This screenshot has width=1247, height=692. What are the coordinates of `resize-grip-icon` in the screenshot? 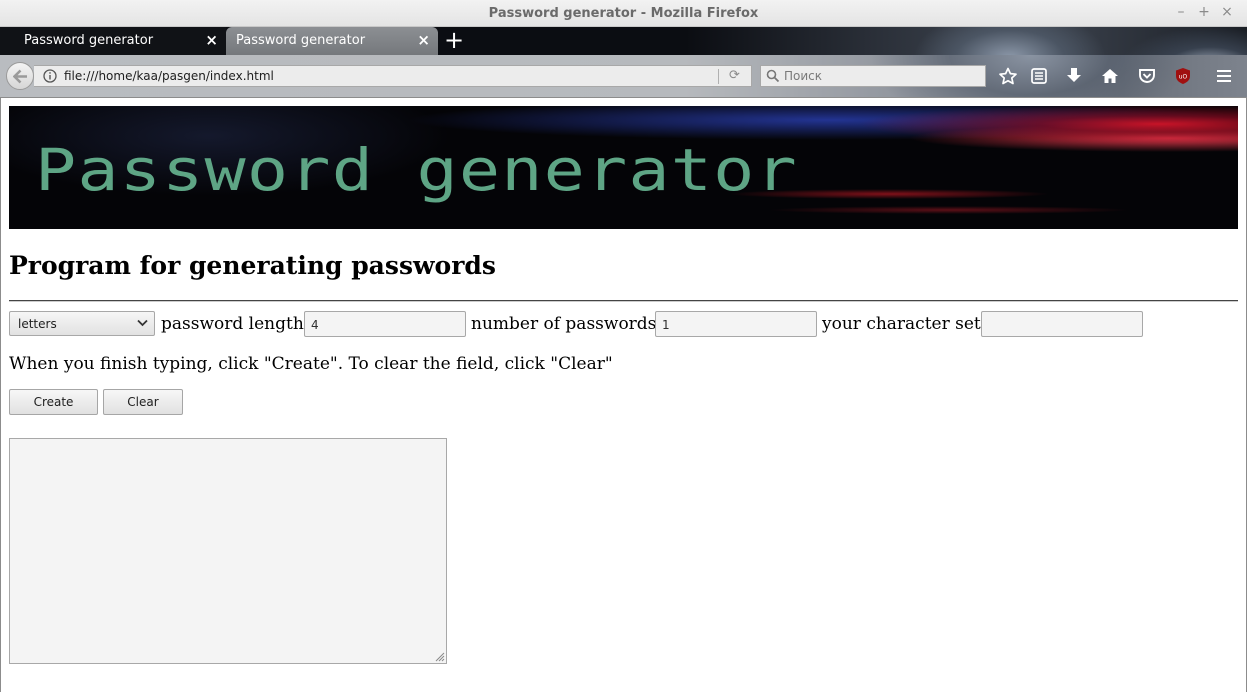 It's located at (439, 656).